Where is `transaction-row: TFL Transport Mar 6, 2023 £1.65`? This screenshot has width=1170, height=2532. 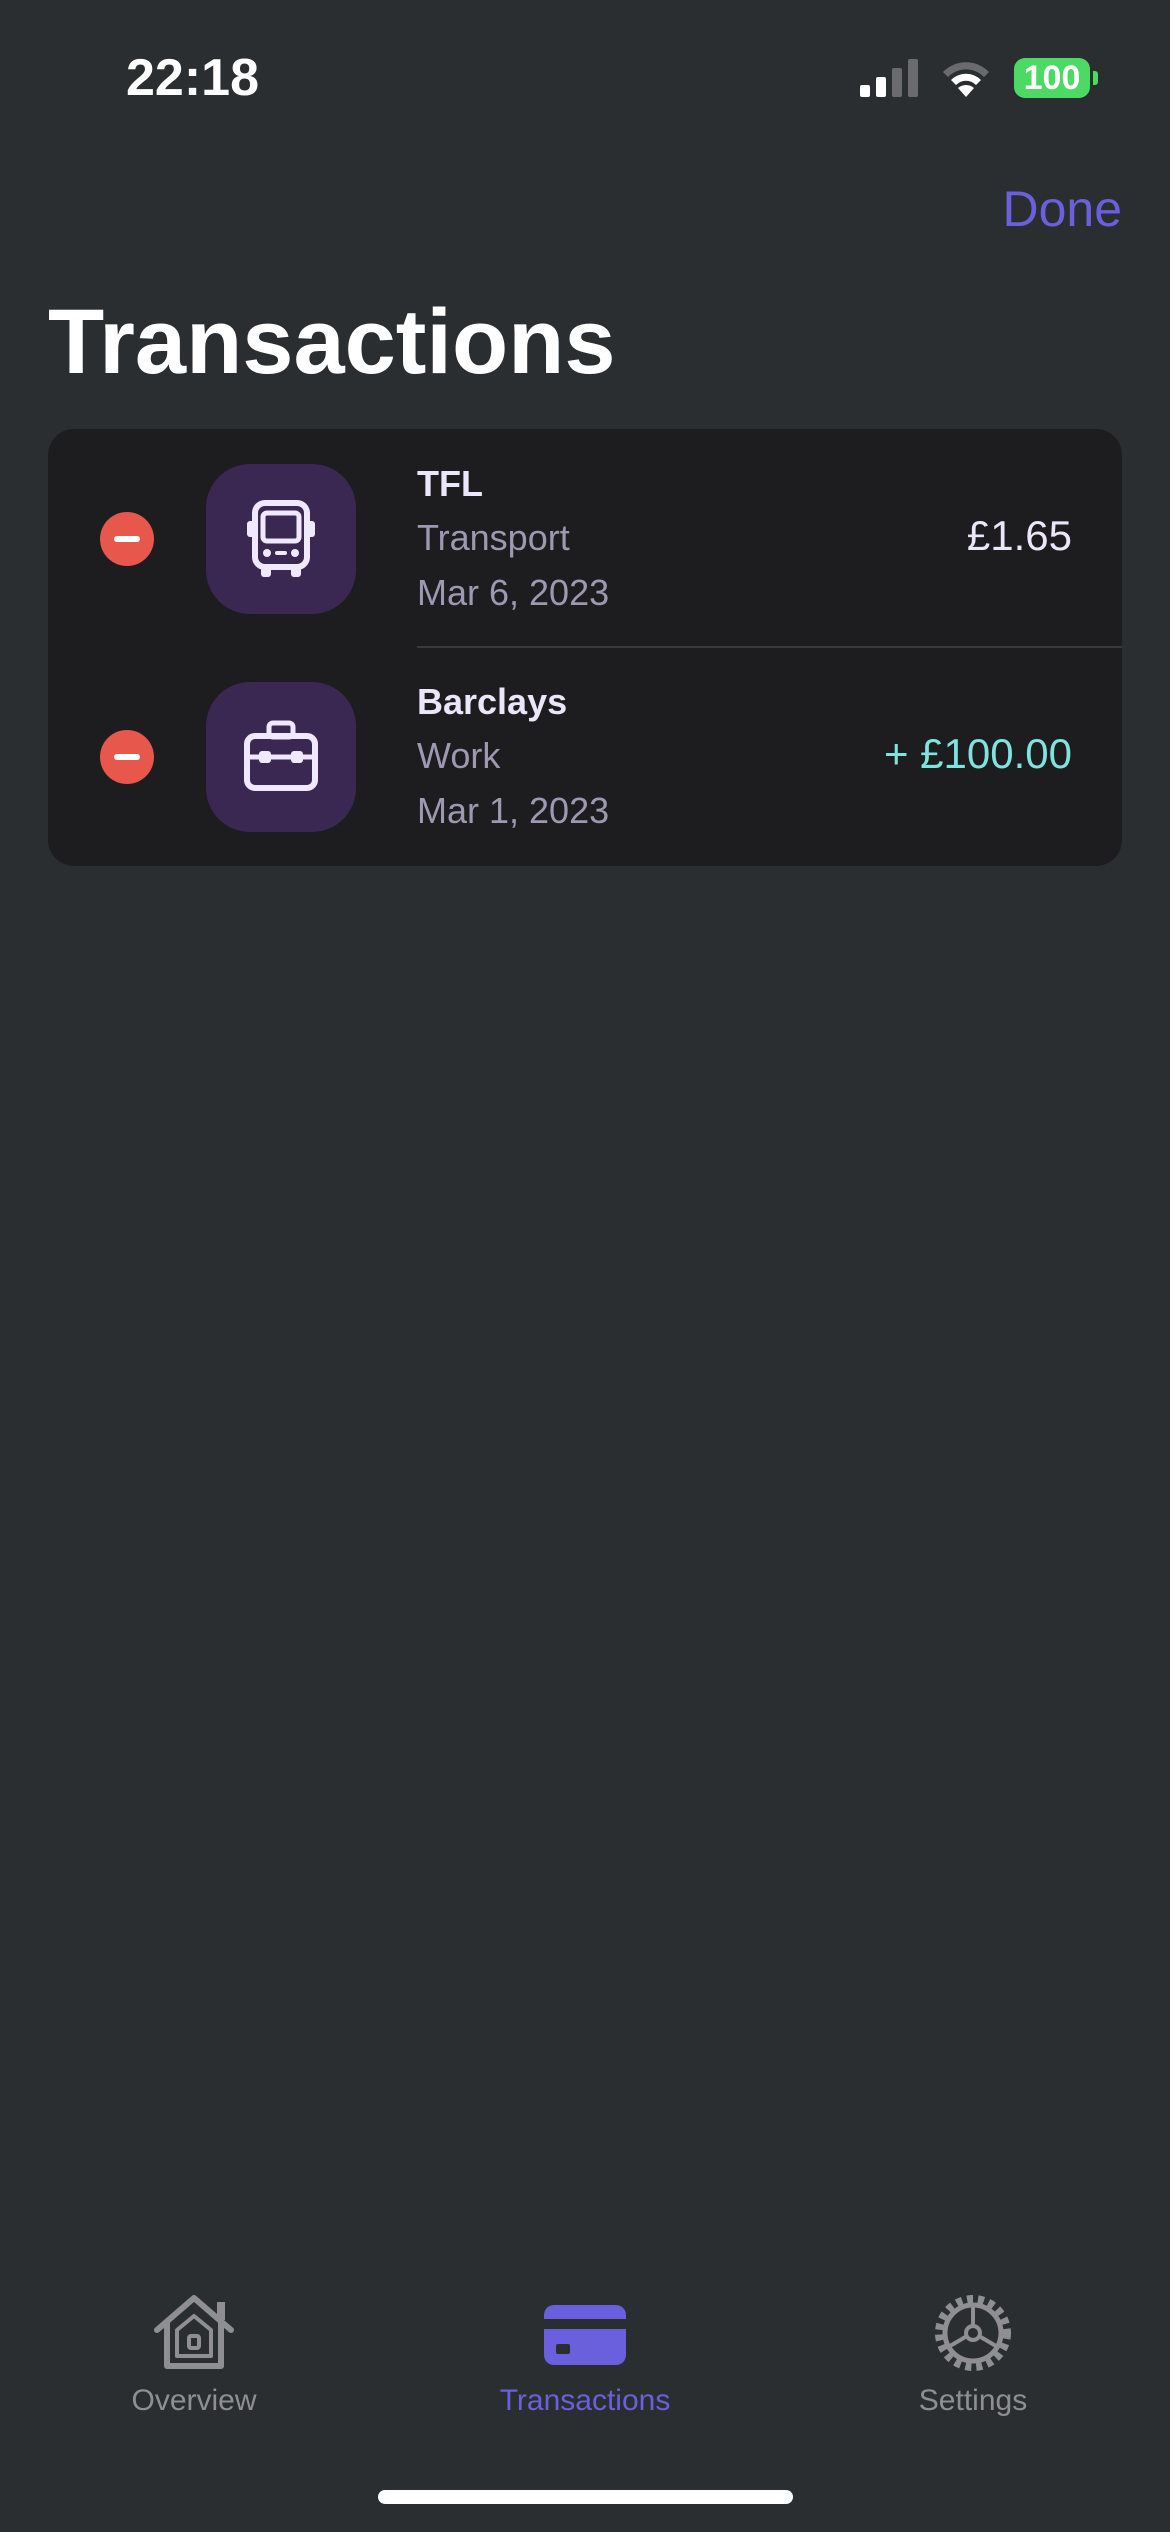 transaction-row: TFL Transport Mar 6, 2023 £1.65 is located at coordinates (585, 538).